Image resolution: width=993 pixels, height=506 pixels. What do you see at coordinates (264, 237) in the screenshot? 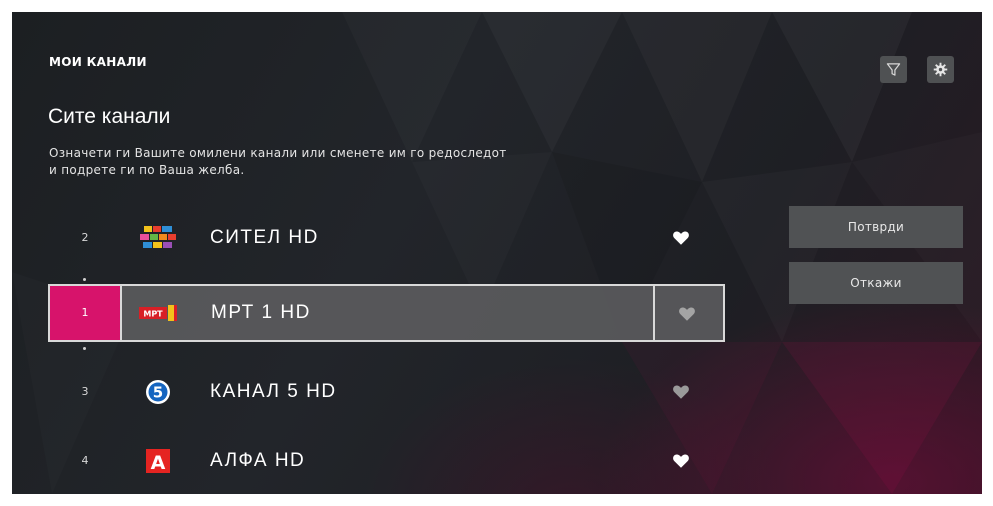
I see `channel-name: СИТЕЛ HD` at bounding box center [264, 237].